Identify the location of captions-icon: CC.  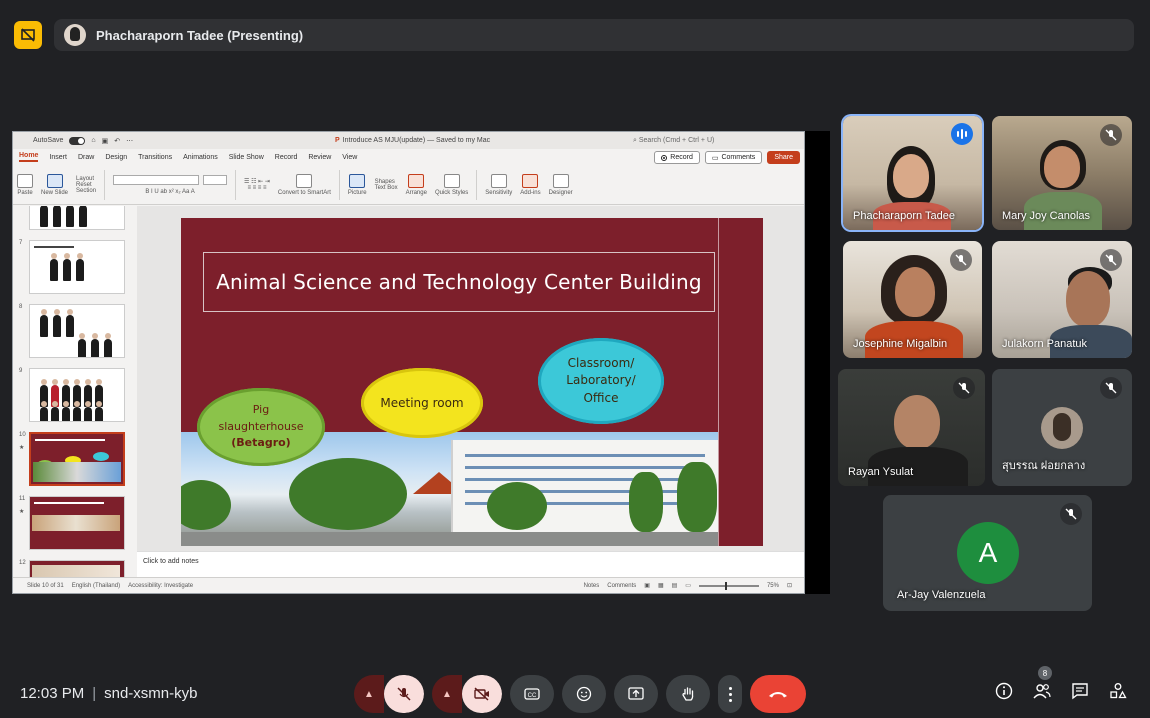
(532, 694).